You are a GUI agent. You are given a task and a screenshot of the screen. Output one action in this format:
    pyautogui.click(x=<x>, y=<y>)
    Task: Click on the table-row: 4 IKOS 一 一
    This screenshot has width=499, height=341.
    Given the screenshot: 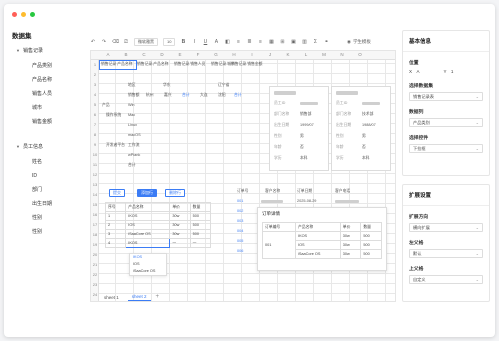 What is the action you would take?
    pyautogui.click(x=158, y=243)
    